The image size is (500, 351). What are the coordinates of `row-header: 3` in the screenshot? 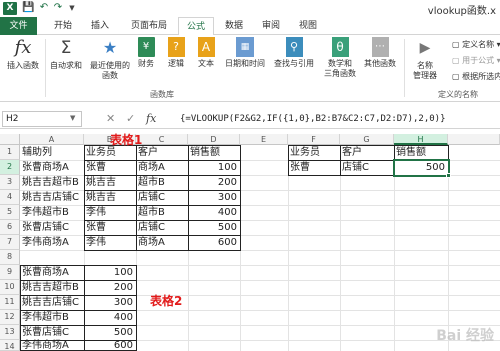 It's located at (10, 182).